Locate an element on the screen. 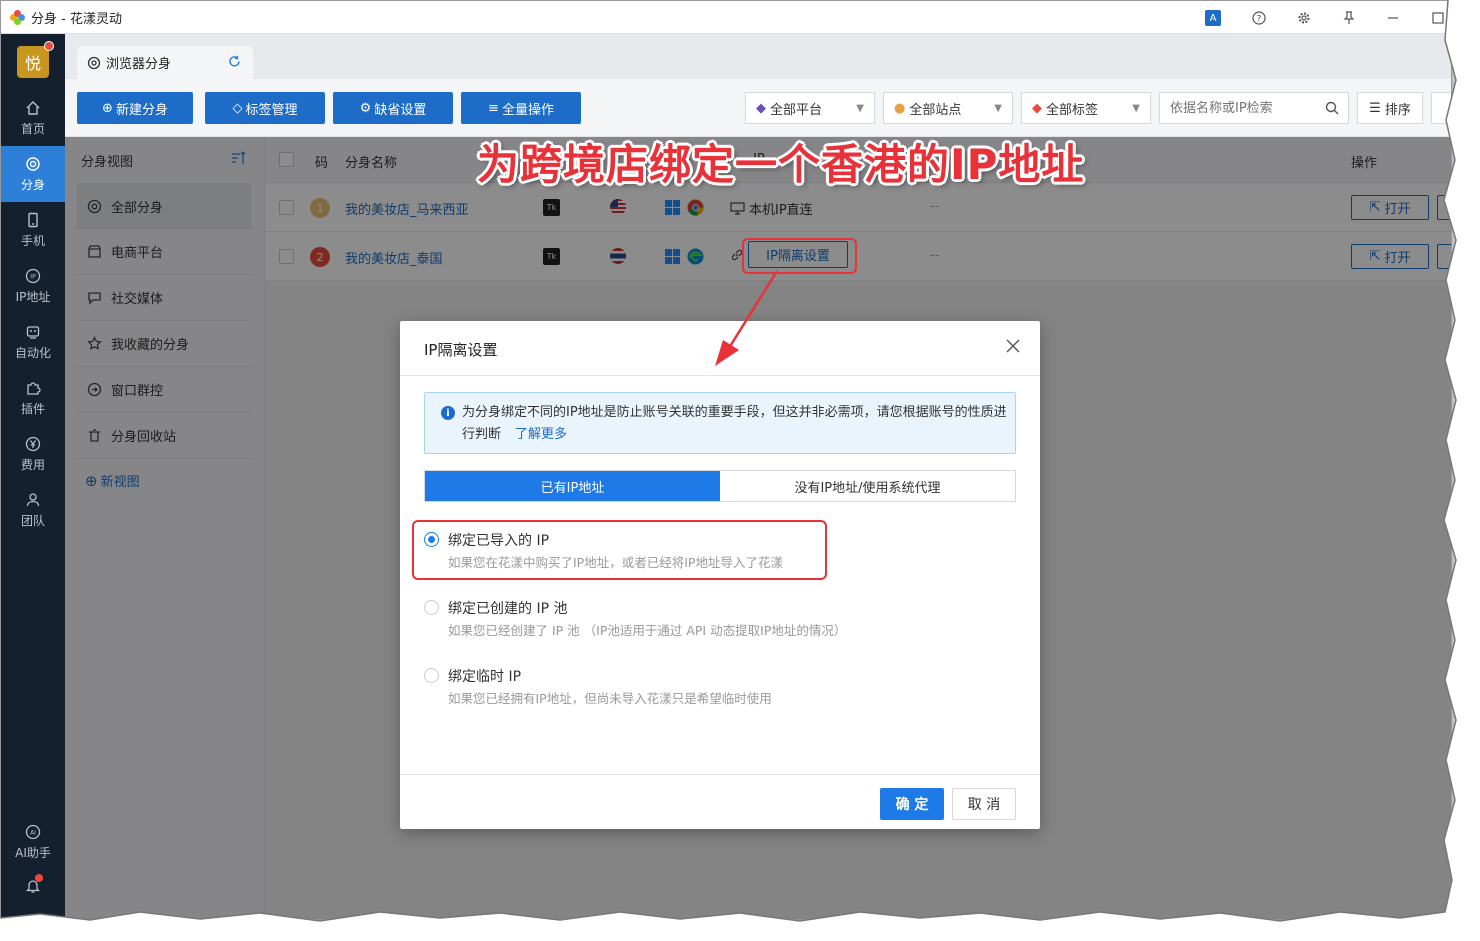 Image resolution: width=1480 pixels, height=941 pixels. title-bar: 分身 - 花漾灵动 A ? is located at coordinates (726, 17).